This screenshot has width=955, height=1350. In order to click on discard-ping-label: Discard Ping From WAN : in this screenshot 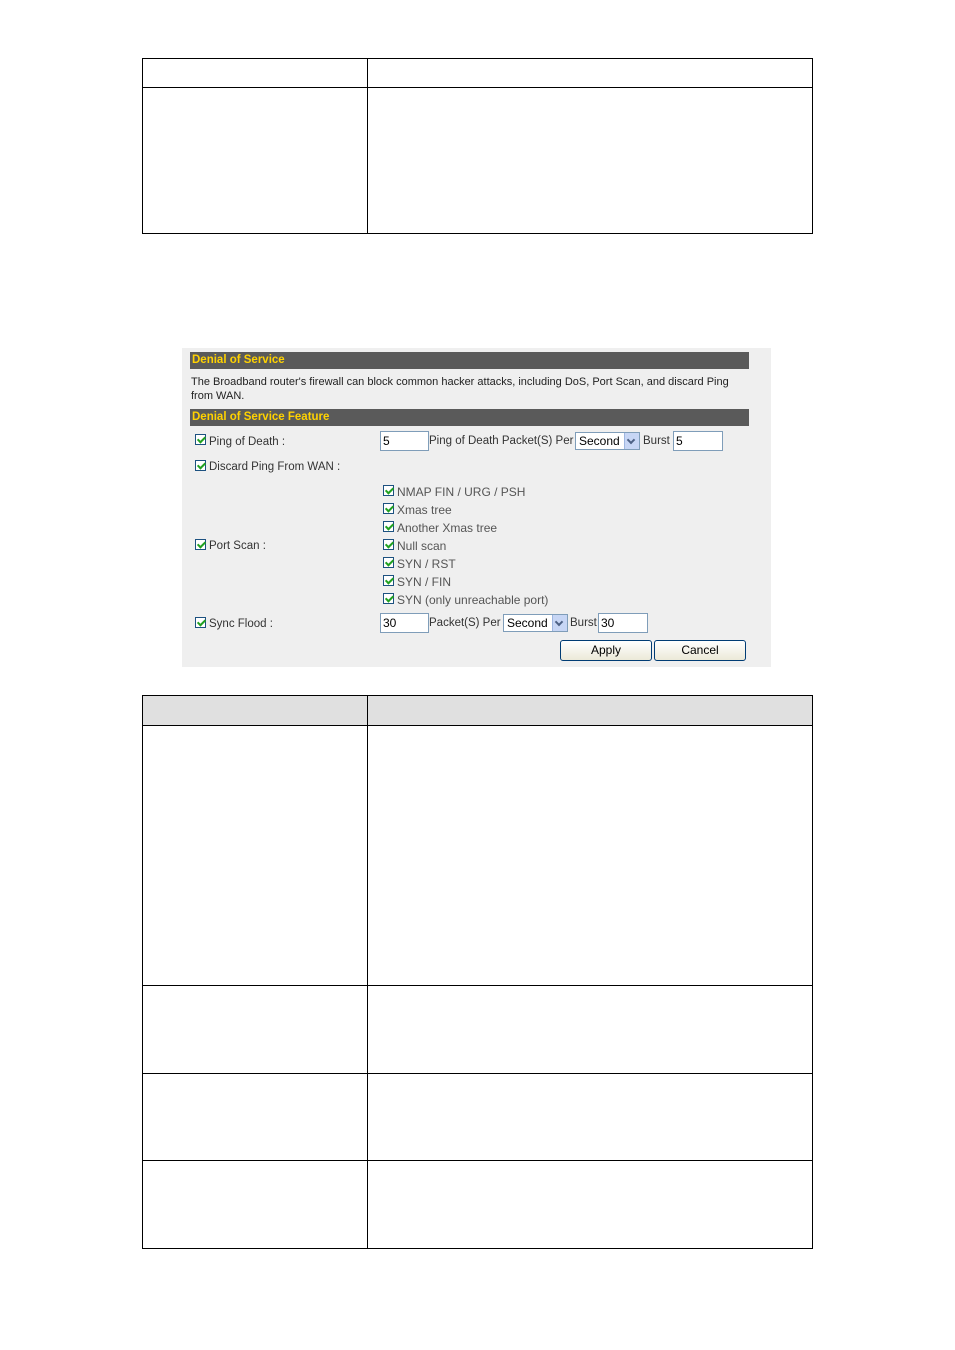, I will do `click(275, 467)`.